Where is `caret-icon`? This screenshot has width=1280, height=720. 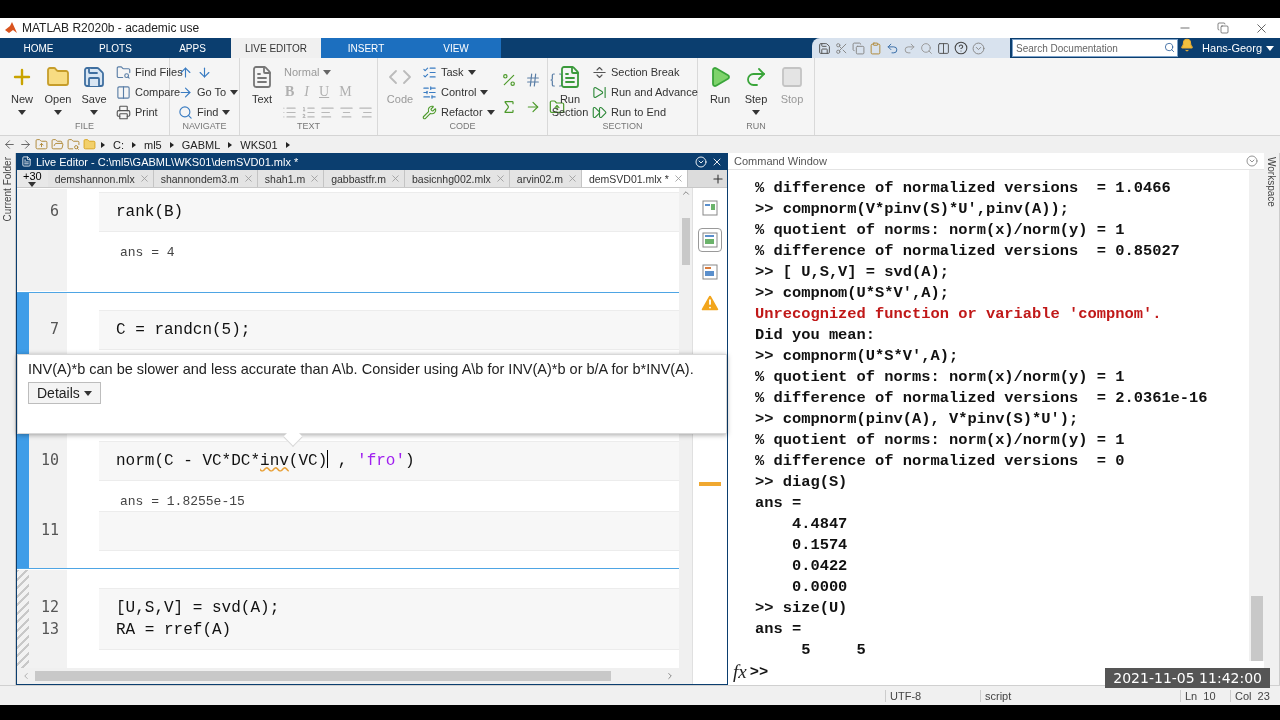 caret-icon is located at coordinates (1270, 48).